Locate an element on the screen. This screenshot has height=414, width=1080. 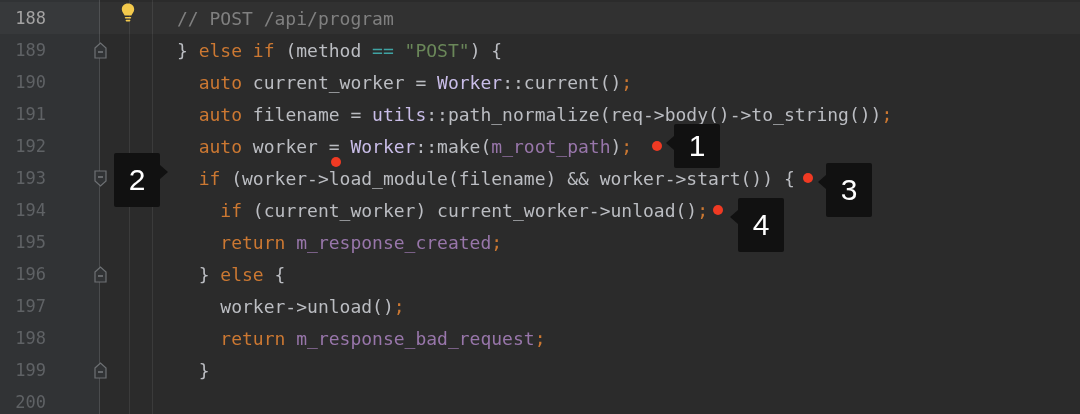
code-line: if (current_worker) current_worker->unload(); is located at coordinates (464, 210).